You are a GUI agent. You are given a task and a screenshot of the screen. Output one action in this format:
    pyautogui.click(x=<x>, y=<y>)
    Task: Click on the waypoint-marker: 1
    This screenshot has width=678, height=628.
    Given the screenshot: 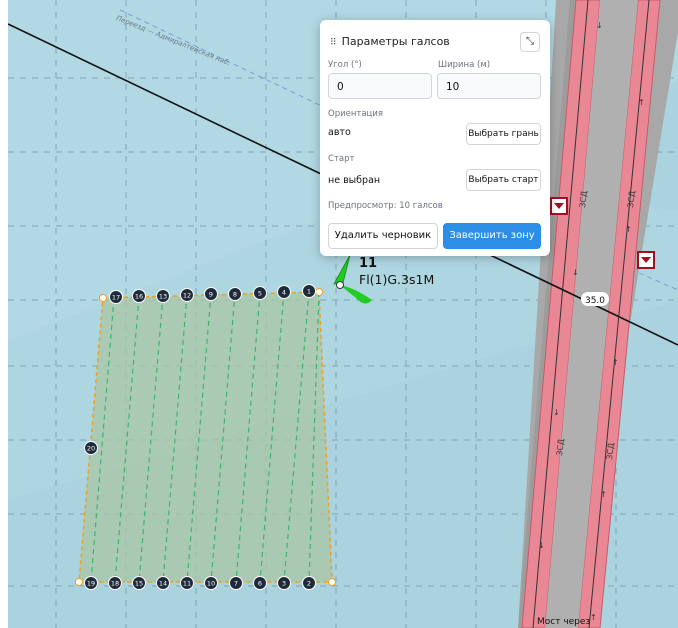 What is the action you would take?
    pyautogui.click(x=309, y=291)
    